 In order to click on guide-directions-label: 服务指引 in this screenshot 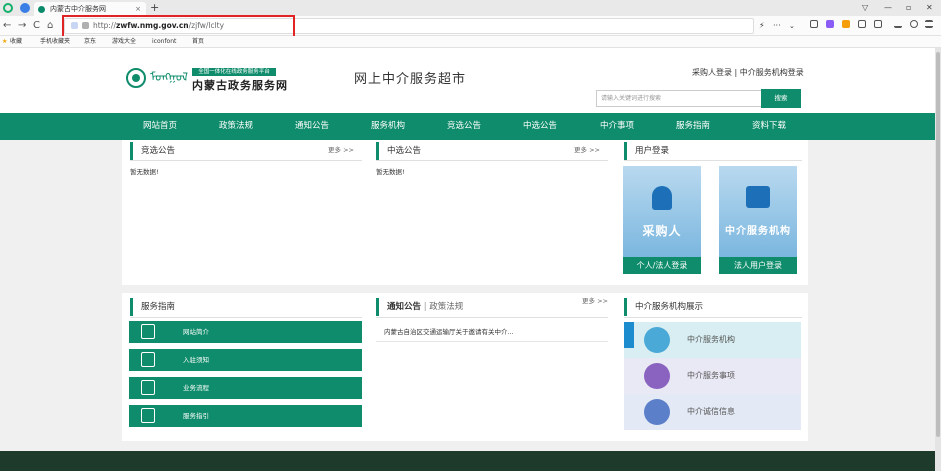, I will do `click(196, 416)`.